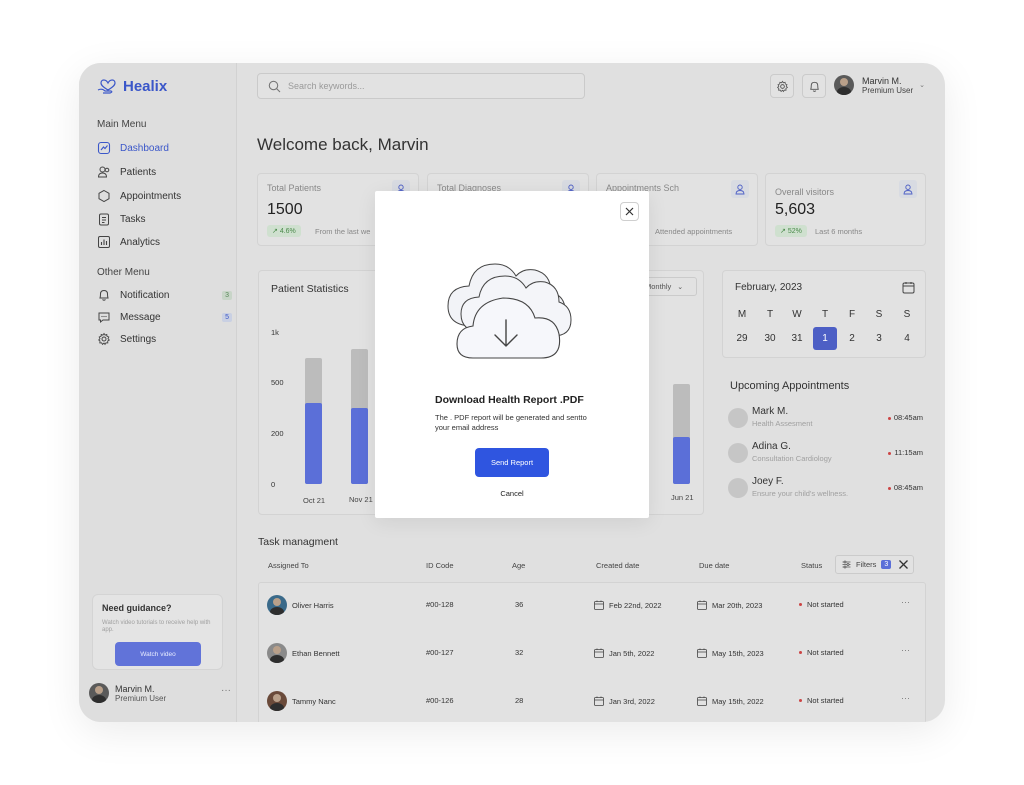  I want to click on column-header: Assigned To, so click(288, 565).